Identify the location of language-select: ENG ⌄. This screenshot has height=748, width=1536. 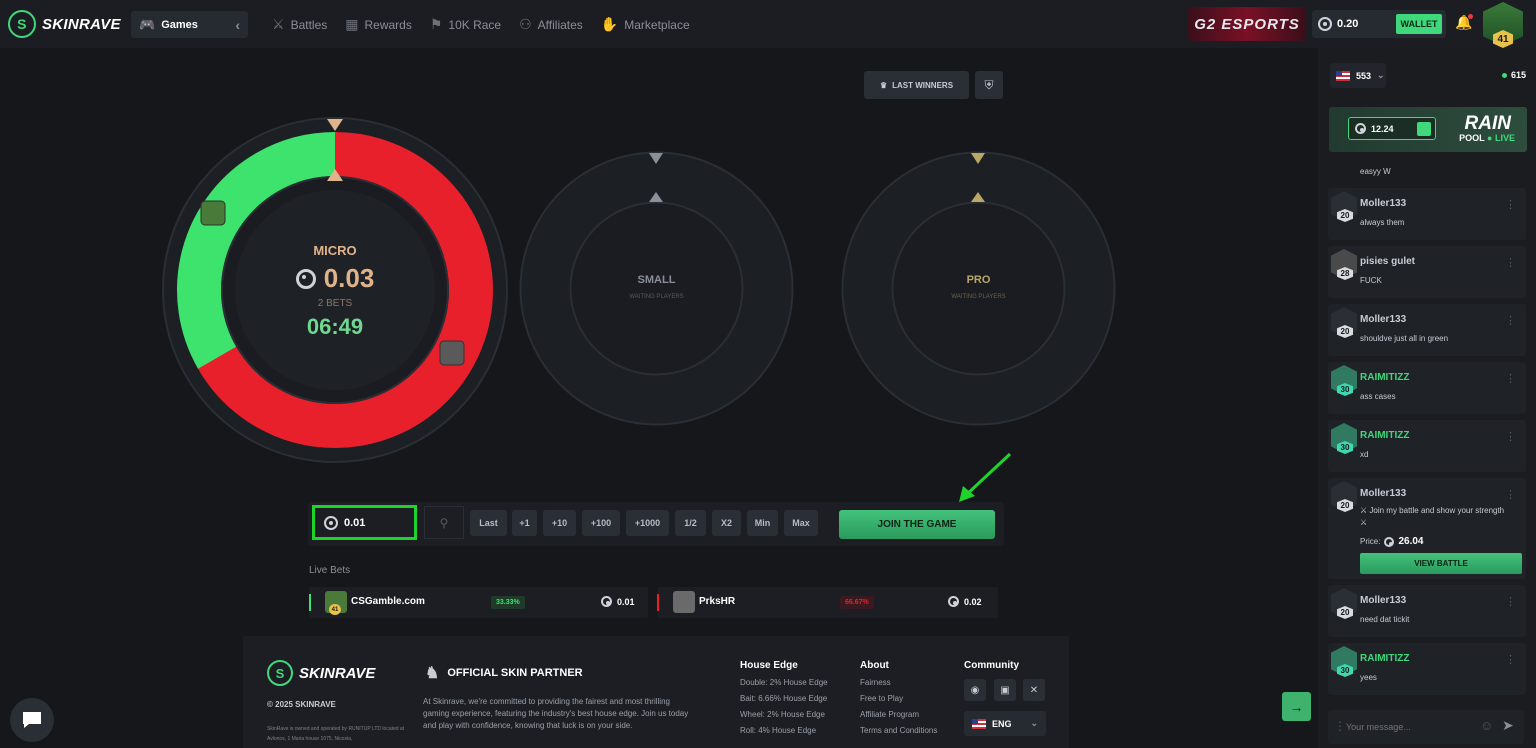
(1005, 723).